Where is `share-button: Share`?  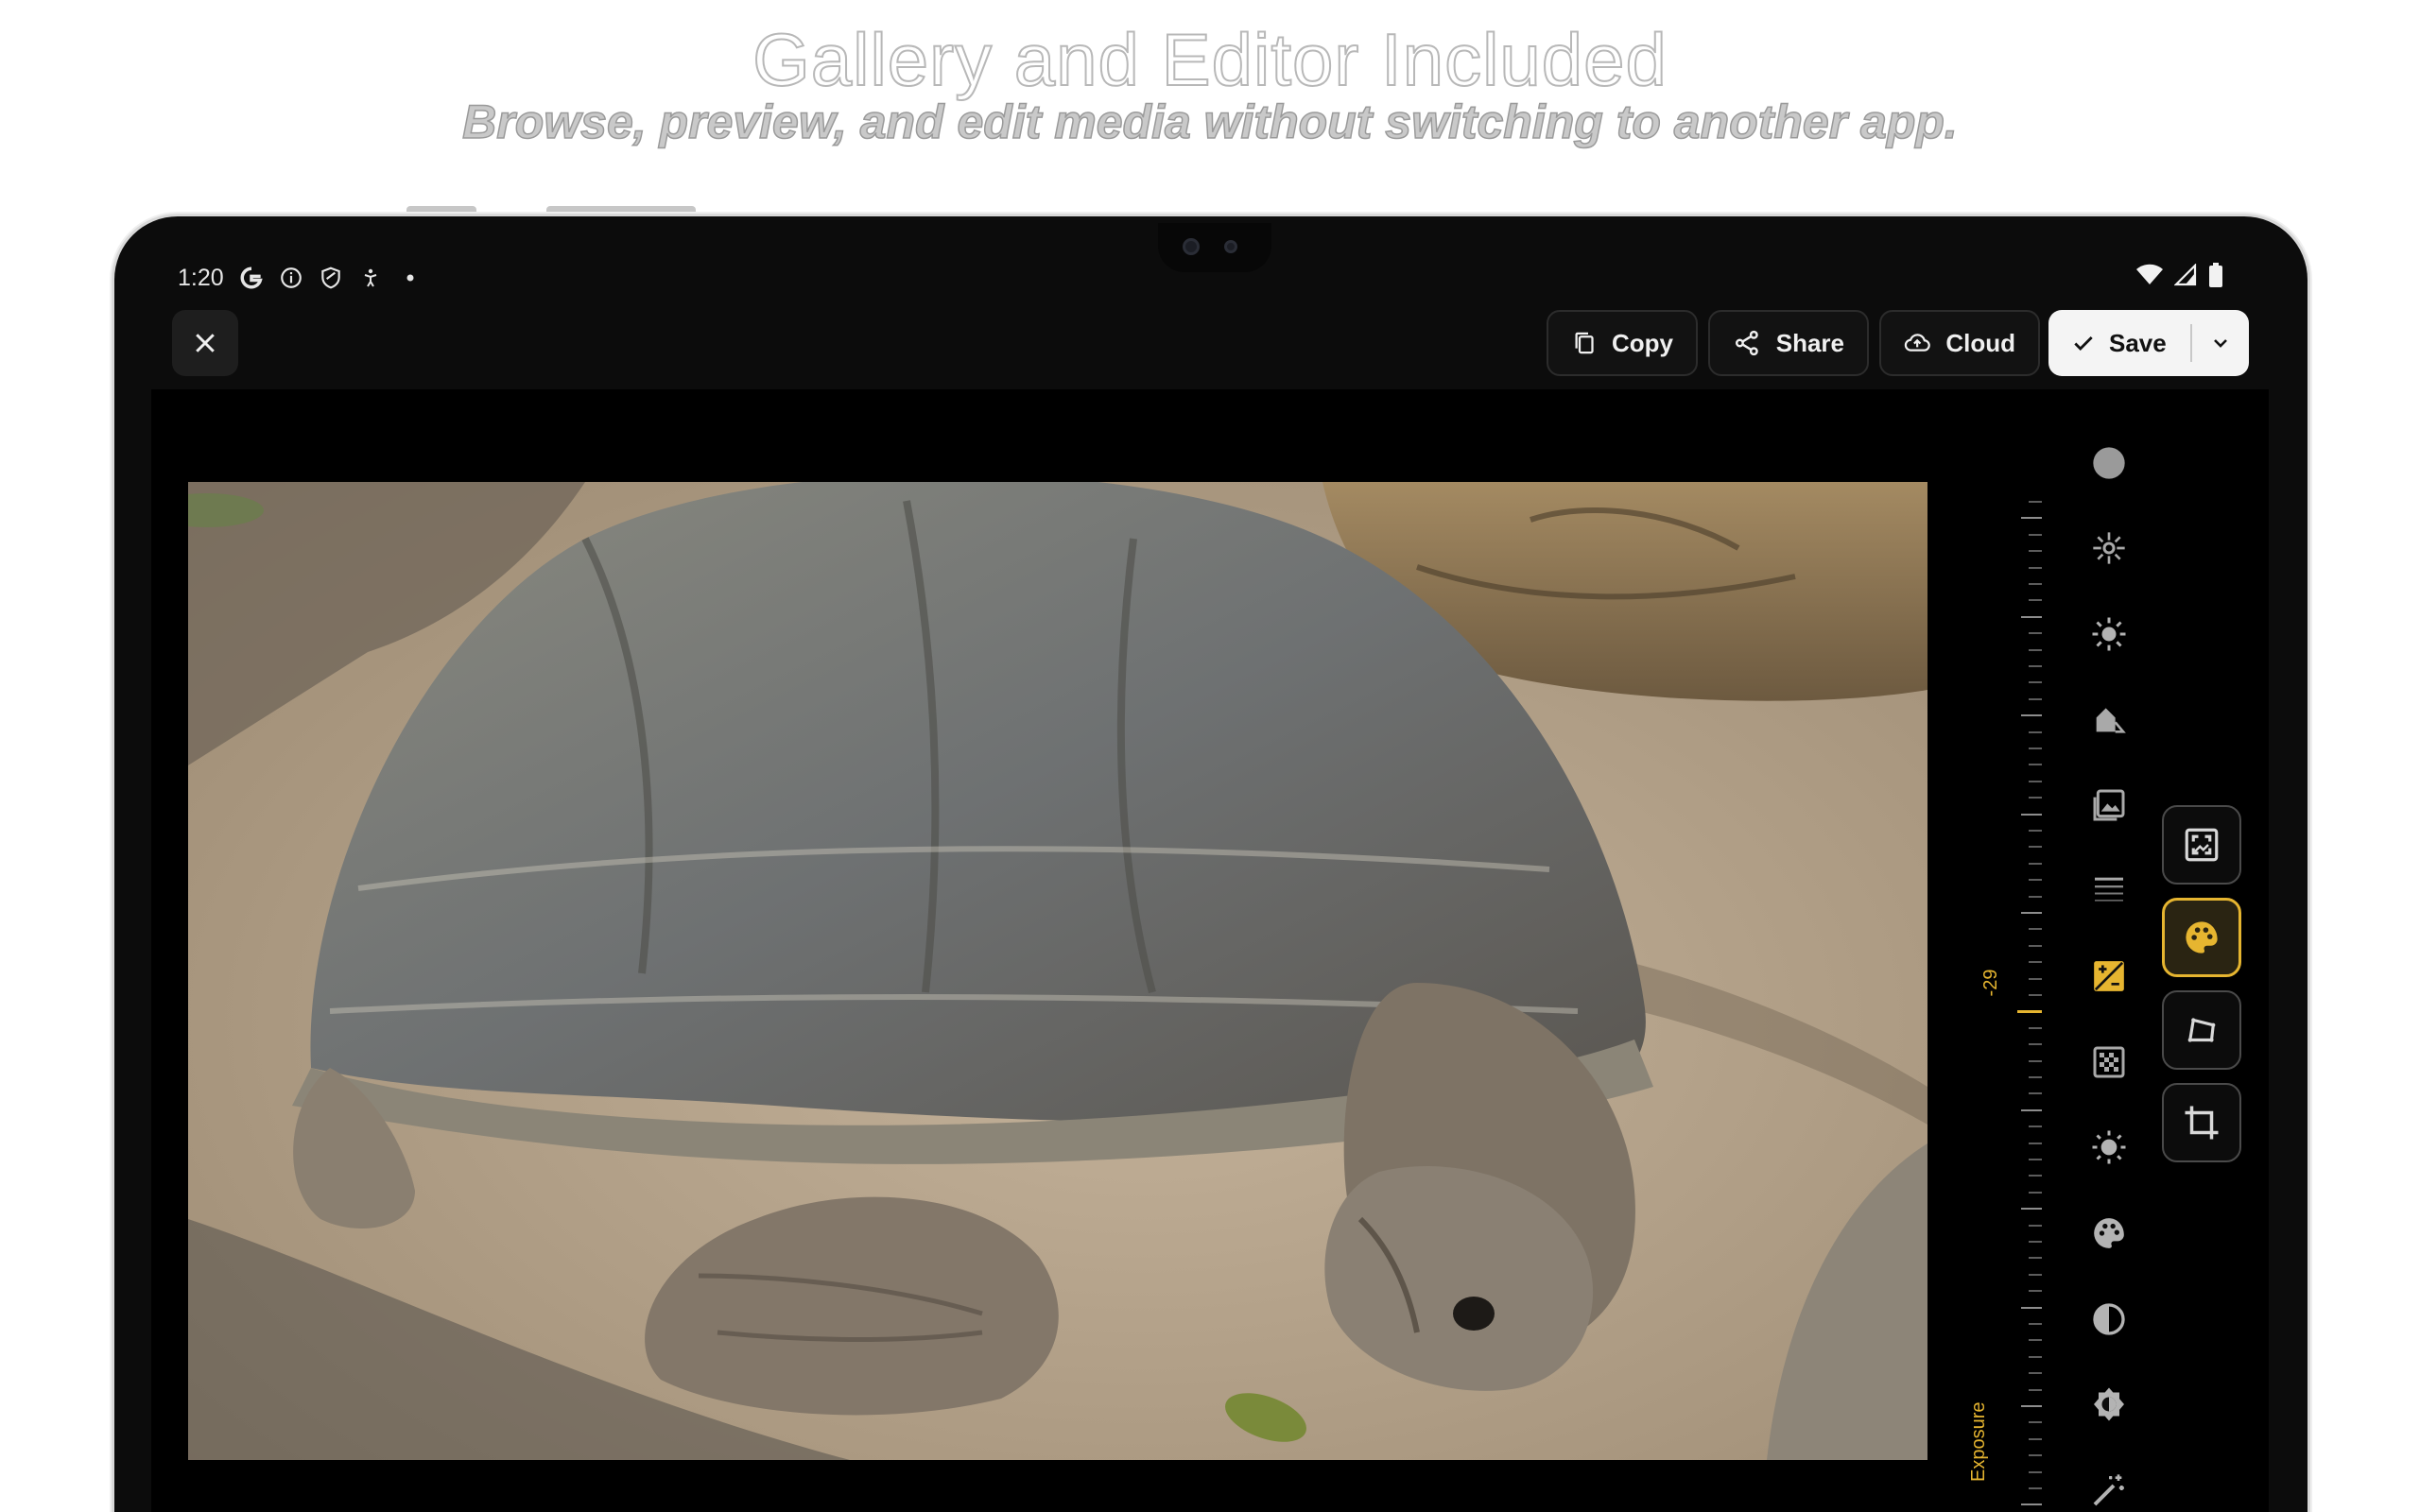
share-button: Share is located at coordinates (1788, 343).